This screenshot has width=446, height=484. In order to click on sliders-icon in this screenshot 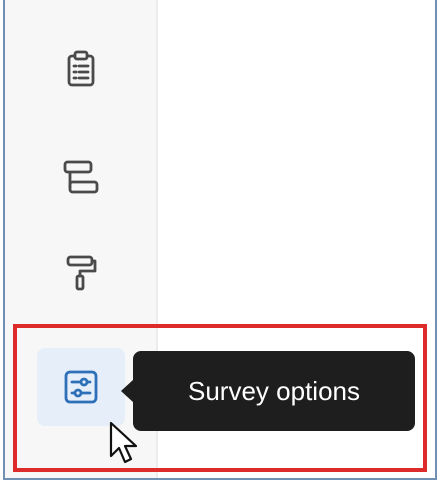, I will do `click(81, 387)`.